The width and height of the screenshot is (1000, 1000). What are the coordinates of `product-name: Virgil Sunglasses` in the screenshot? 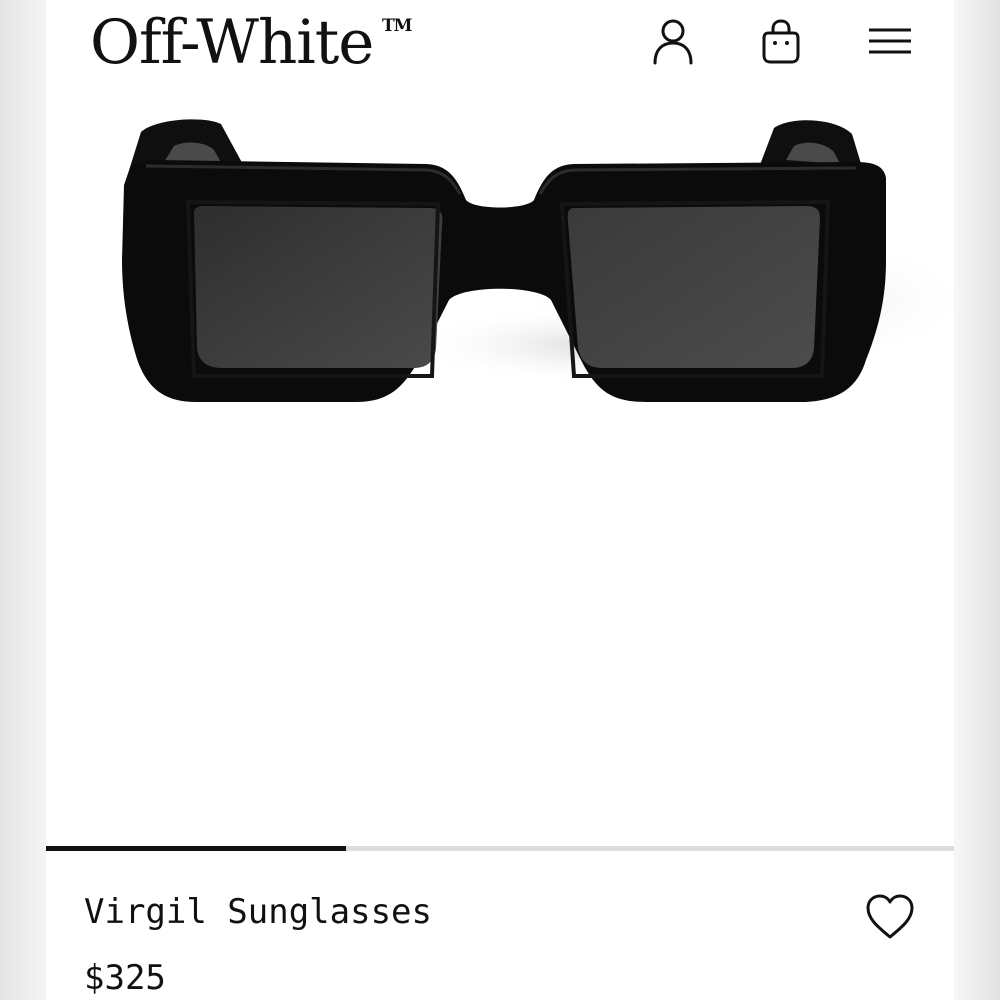 It's located at (258, 912).